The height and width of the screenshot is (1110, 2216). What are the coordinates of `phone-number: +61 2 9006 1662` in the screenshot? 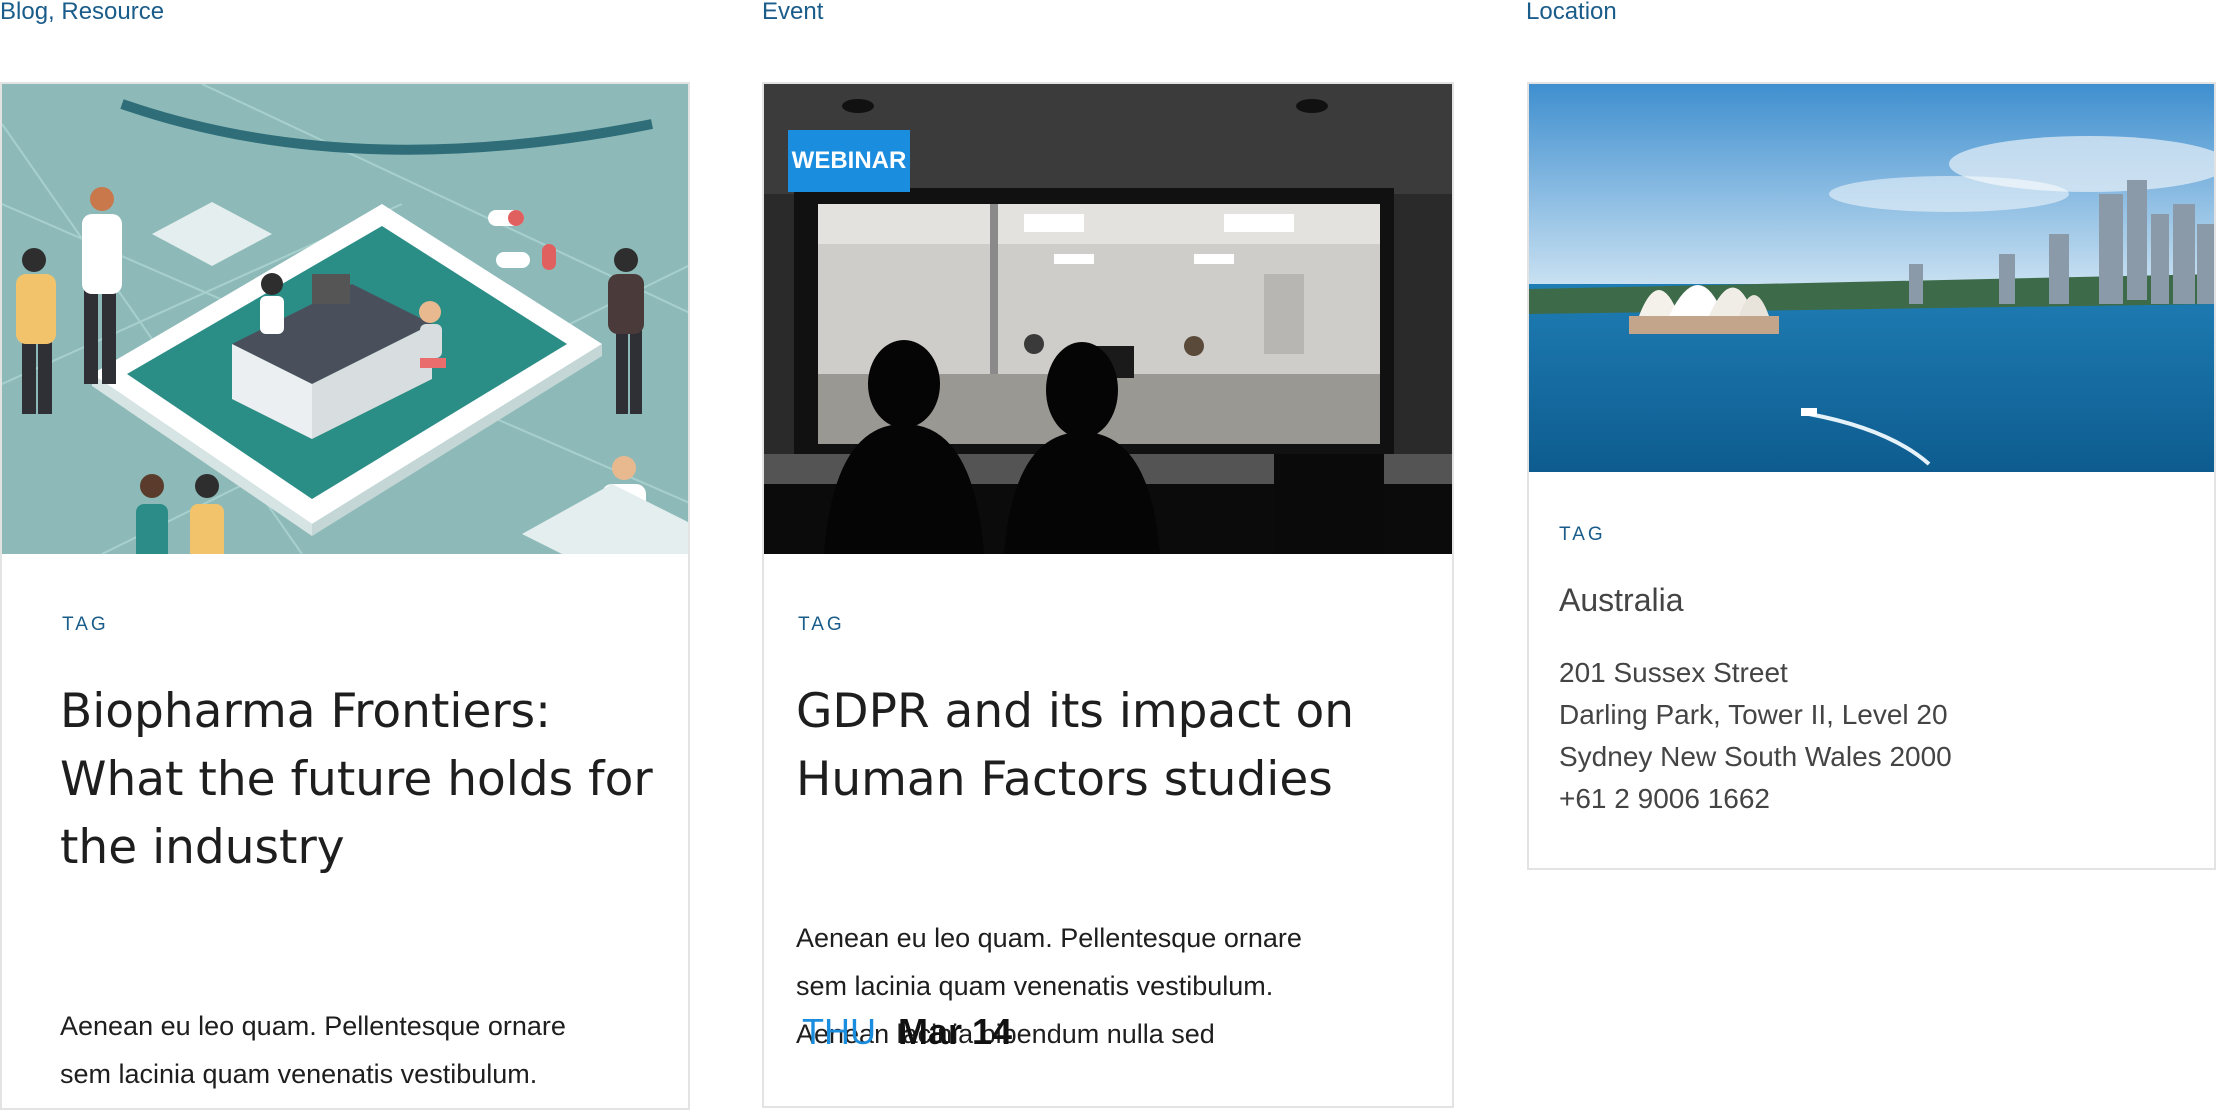 It's located at (1755, 799).